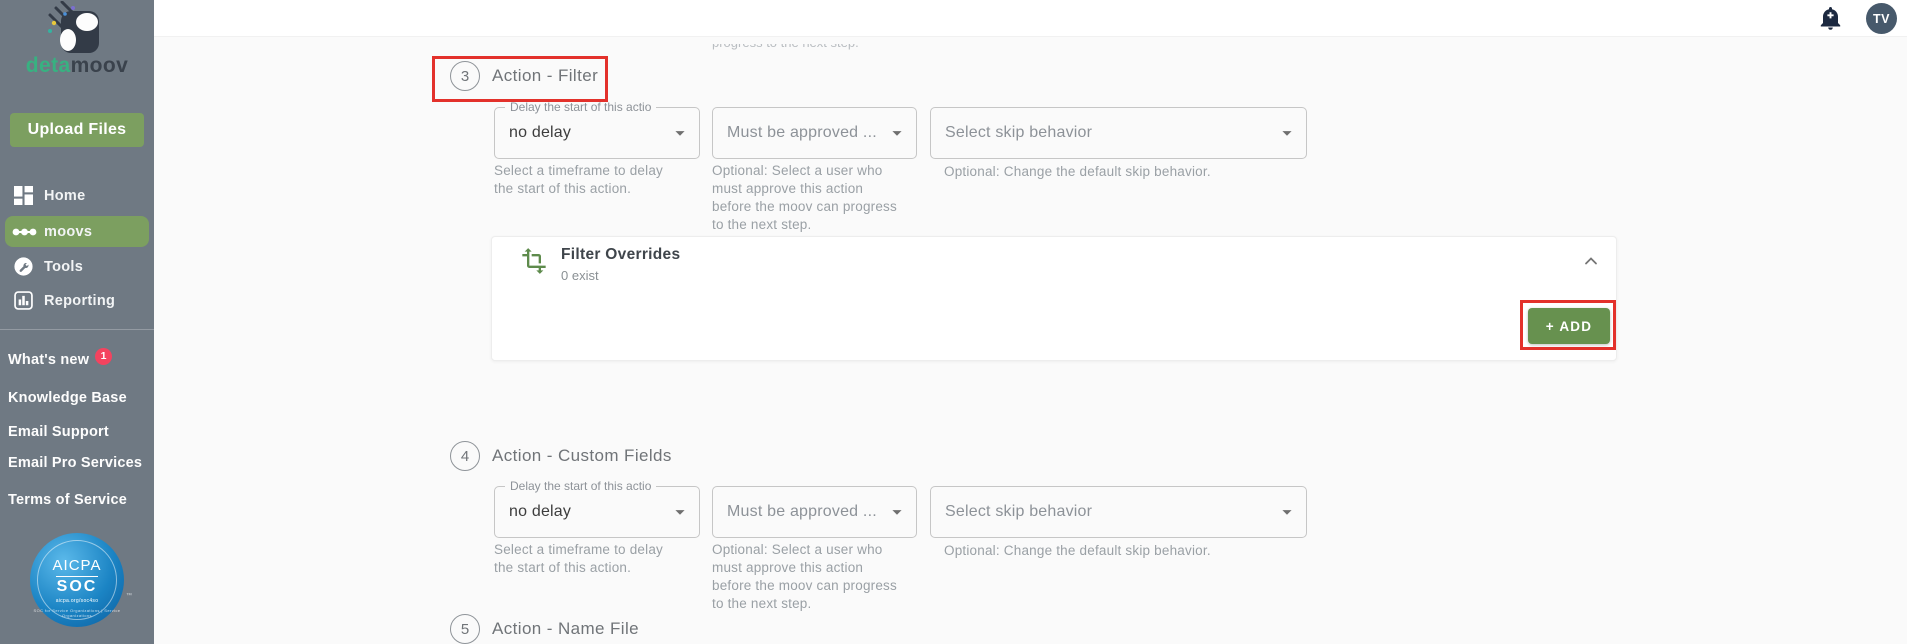 Image resolution: width=1907 pixels, height=644 pixels. What do you see at coordinates (73, 27) in the screenshot?
I see `datamoov-logo-icon` at bounding box center [73, 27].